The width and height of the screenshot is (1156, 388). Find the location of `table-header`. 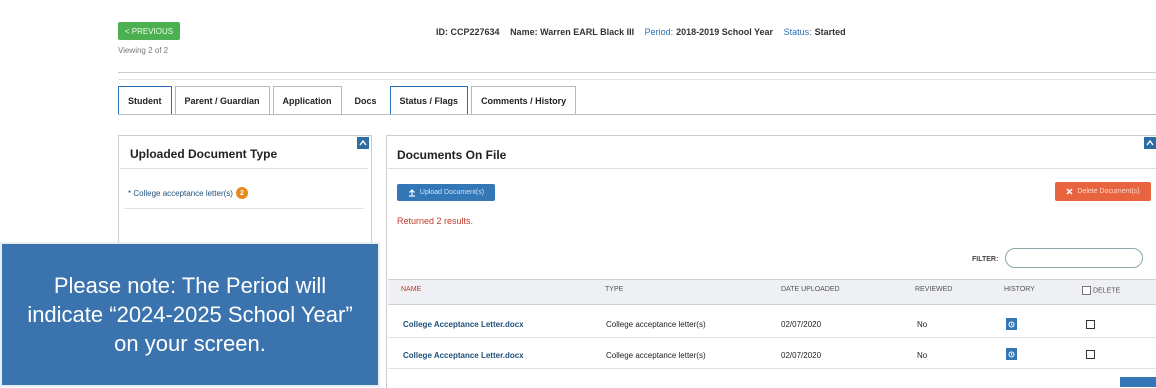

table-header is located at coordinates (772, 292).